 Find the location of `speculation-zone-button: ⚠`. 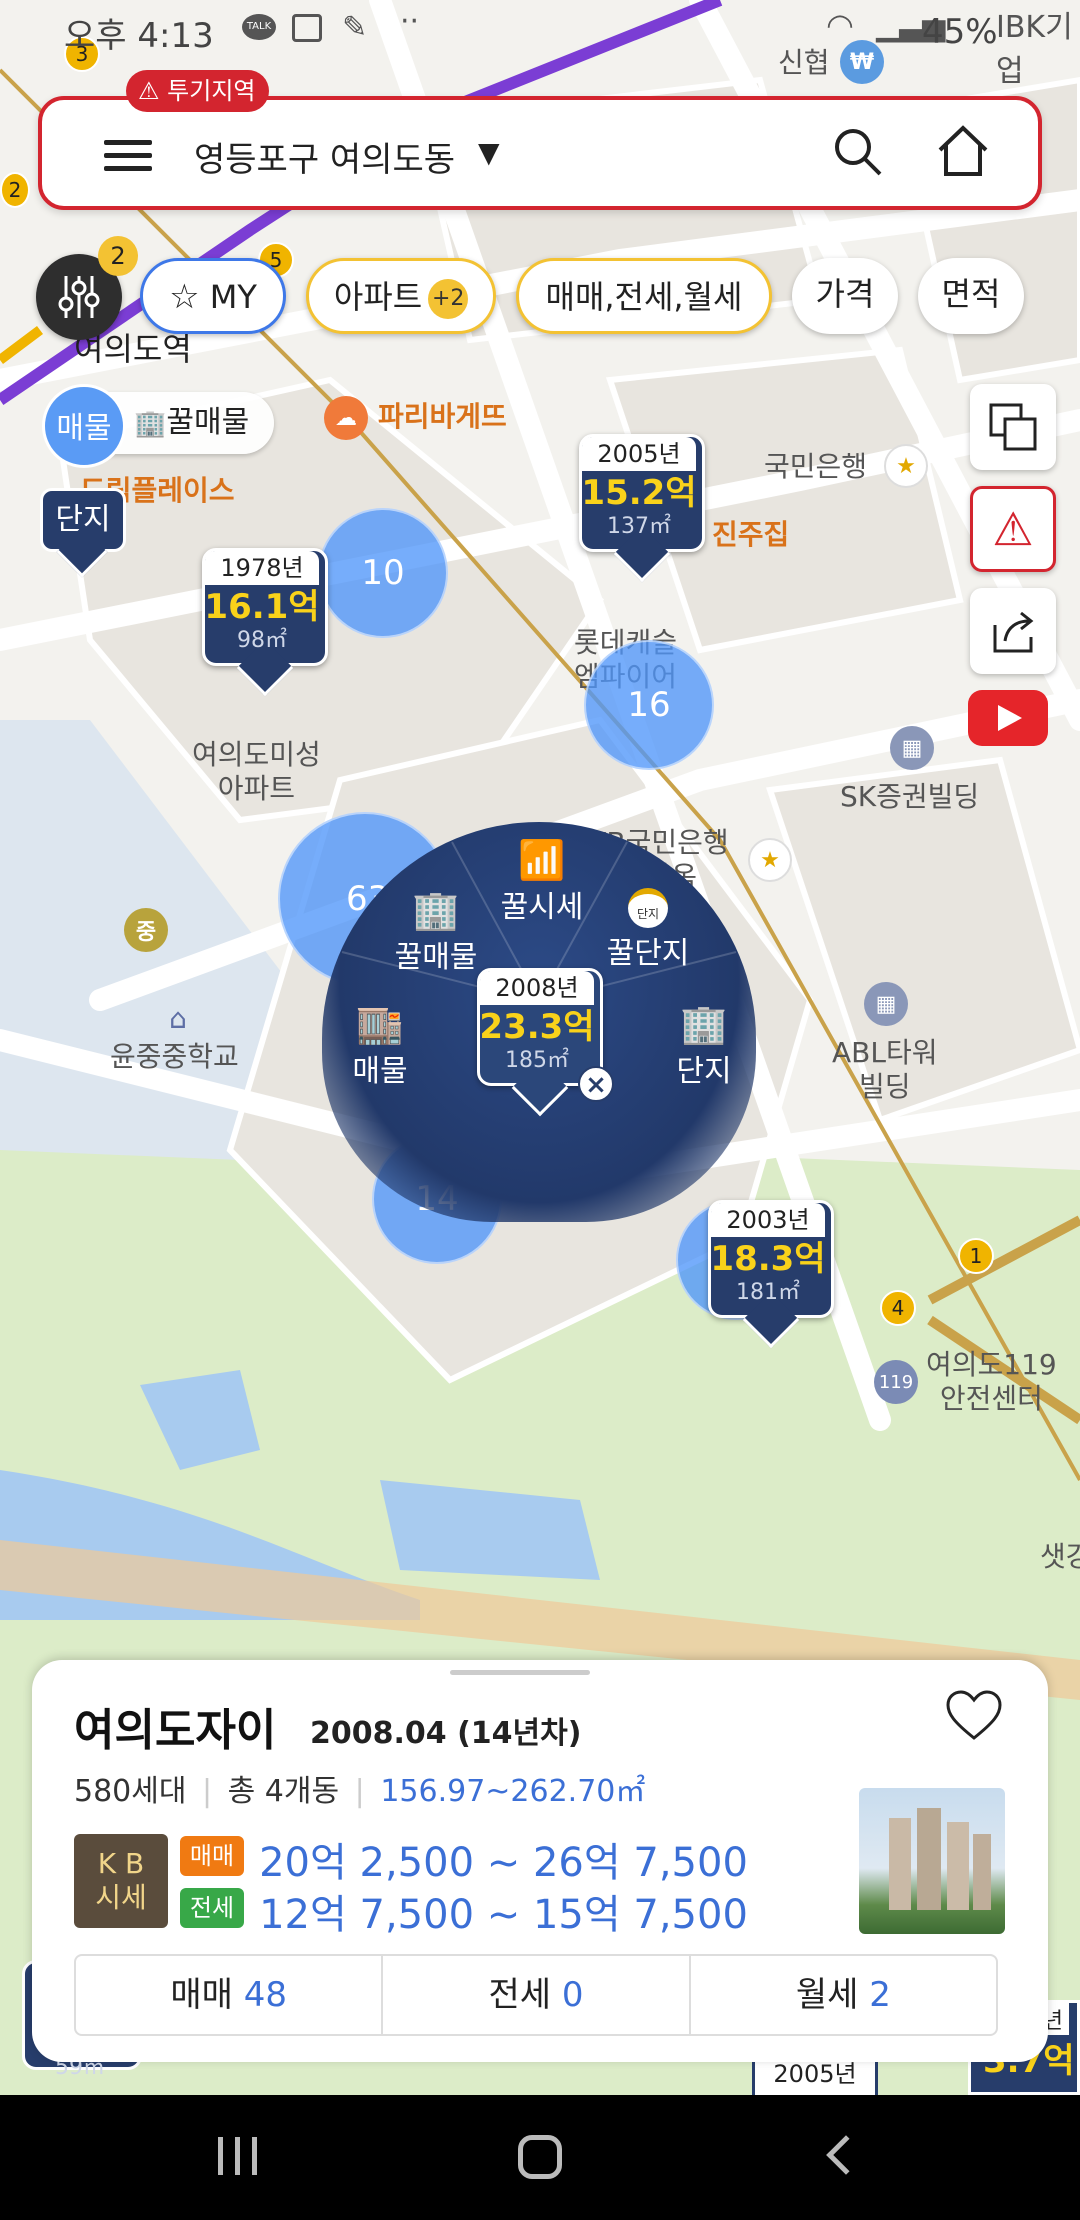

speculation-zone-button: ⚠ is located at coordinates (1013, 529).